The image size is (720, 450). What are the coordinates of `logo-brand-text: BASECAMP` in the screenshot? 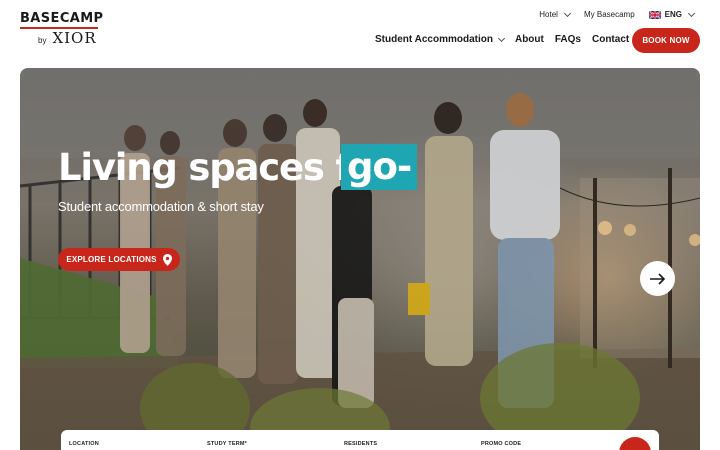 It's located at (62, 18).